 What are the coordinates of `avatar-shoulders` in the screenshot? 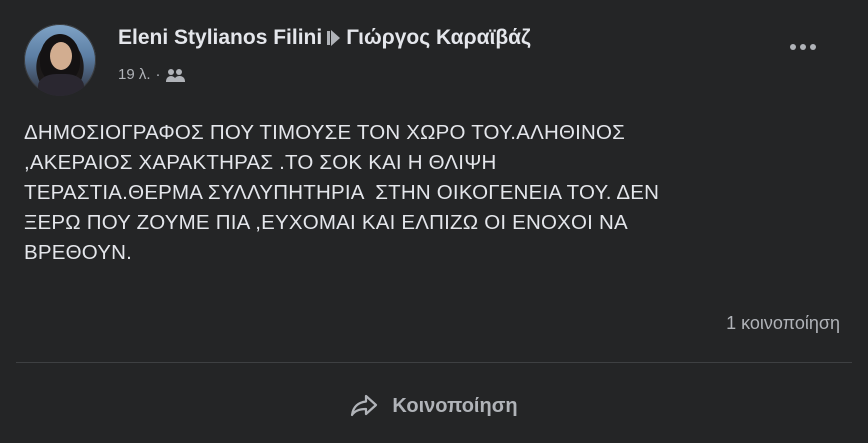 It's located at (61, 85).